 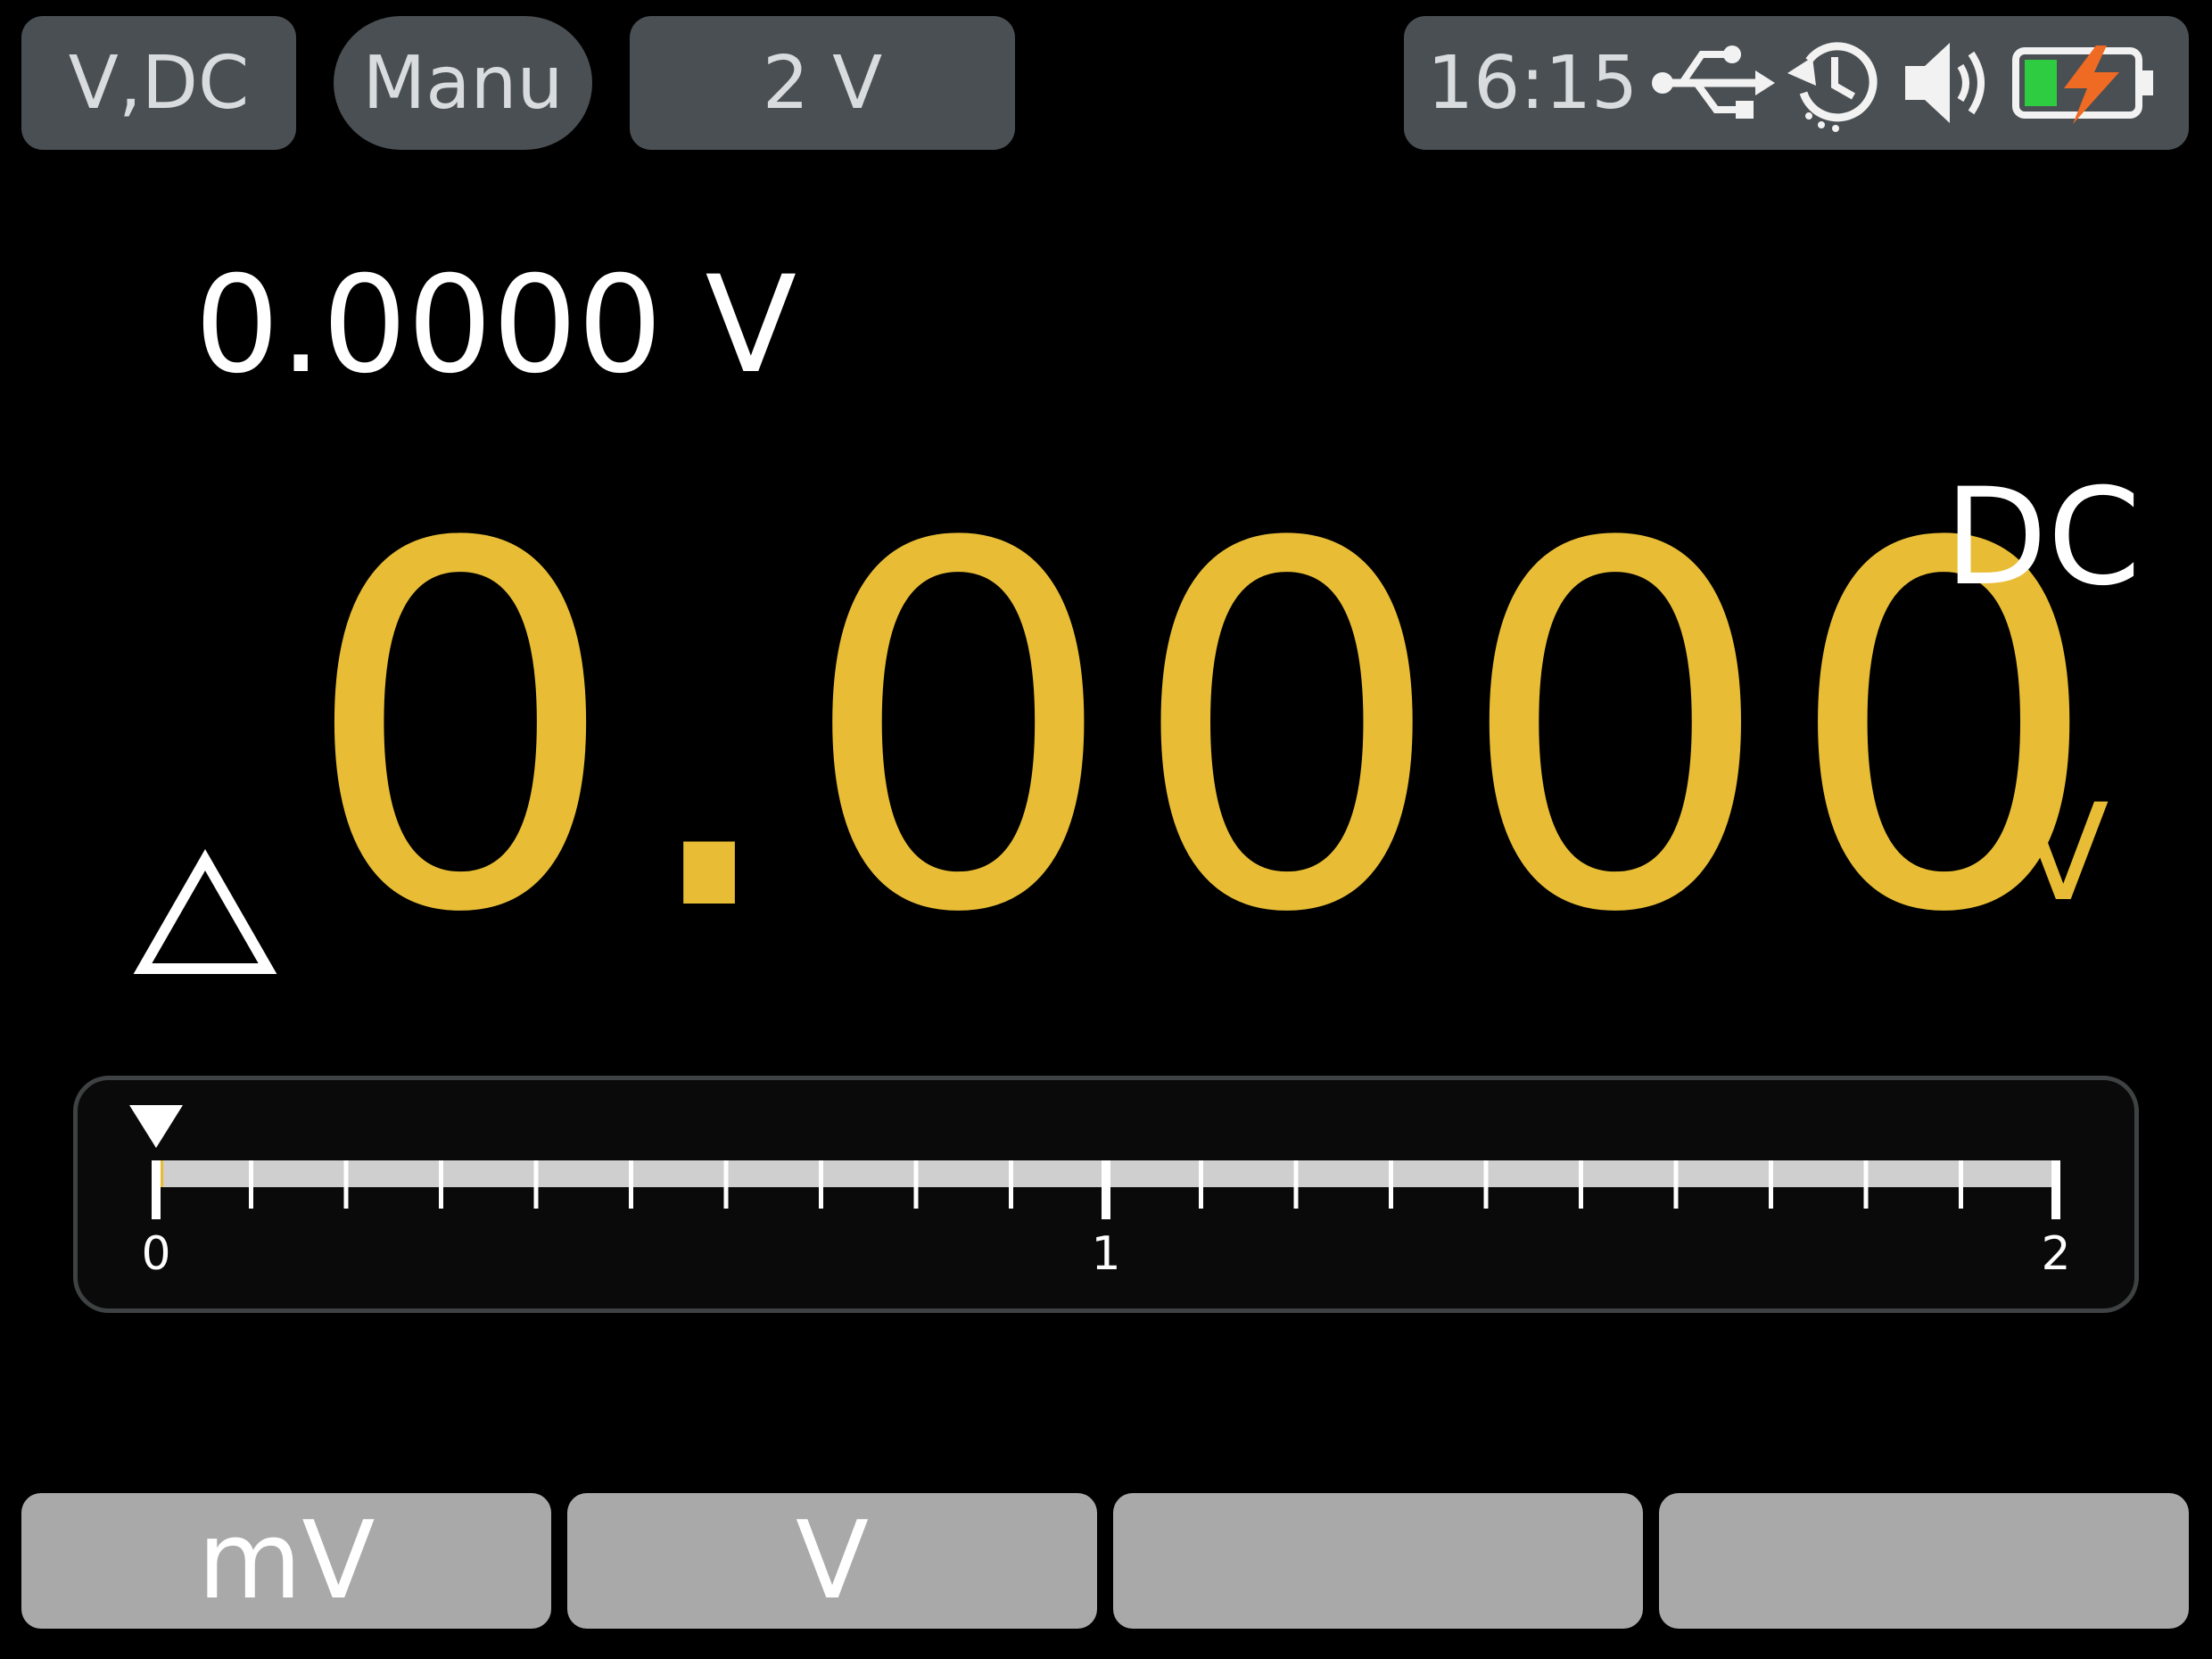 I want to click on range-mode-chip: Manu, so click(x=463, y=83).